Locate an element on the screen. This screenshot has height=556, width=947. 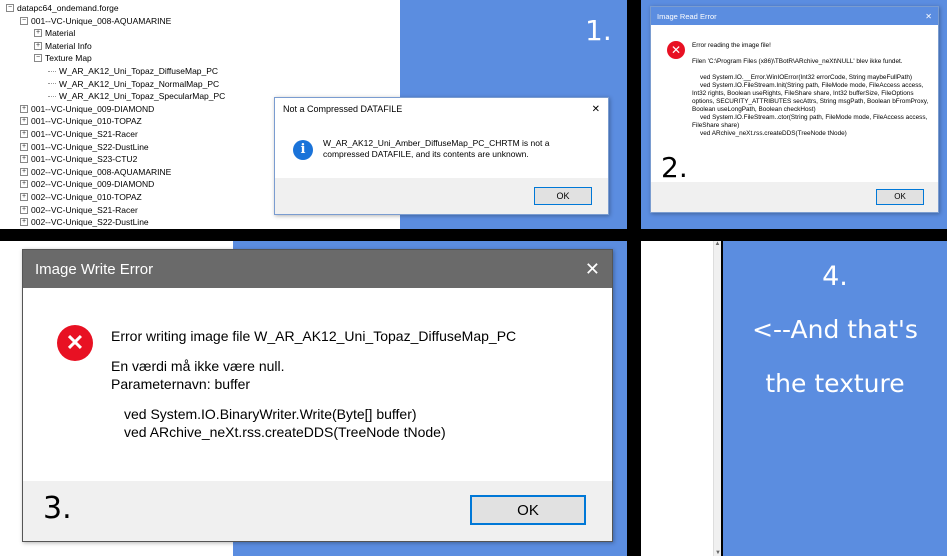
error-line-2: Parameternavn: buffer is located at coordinates (181, 384).